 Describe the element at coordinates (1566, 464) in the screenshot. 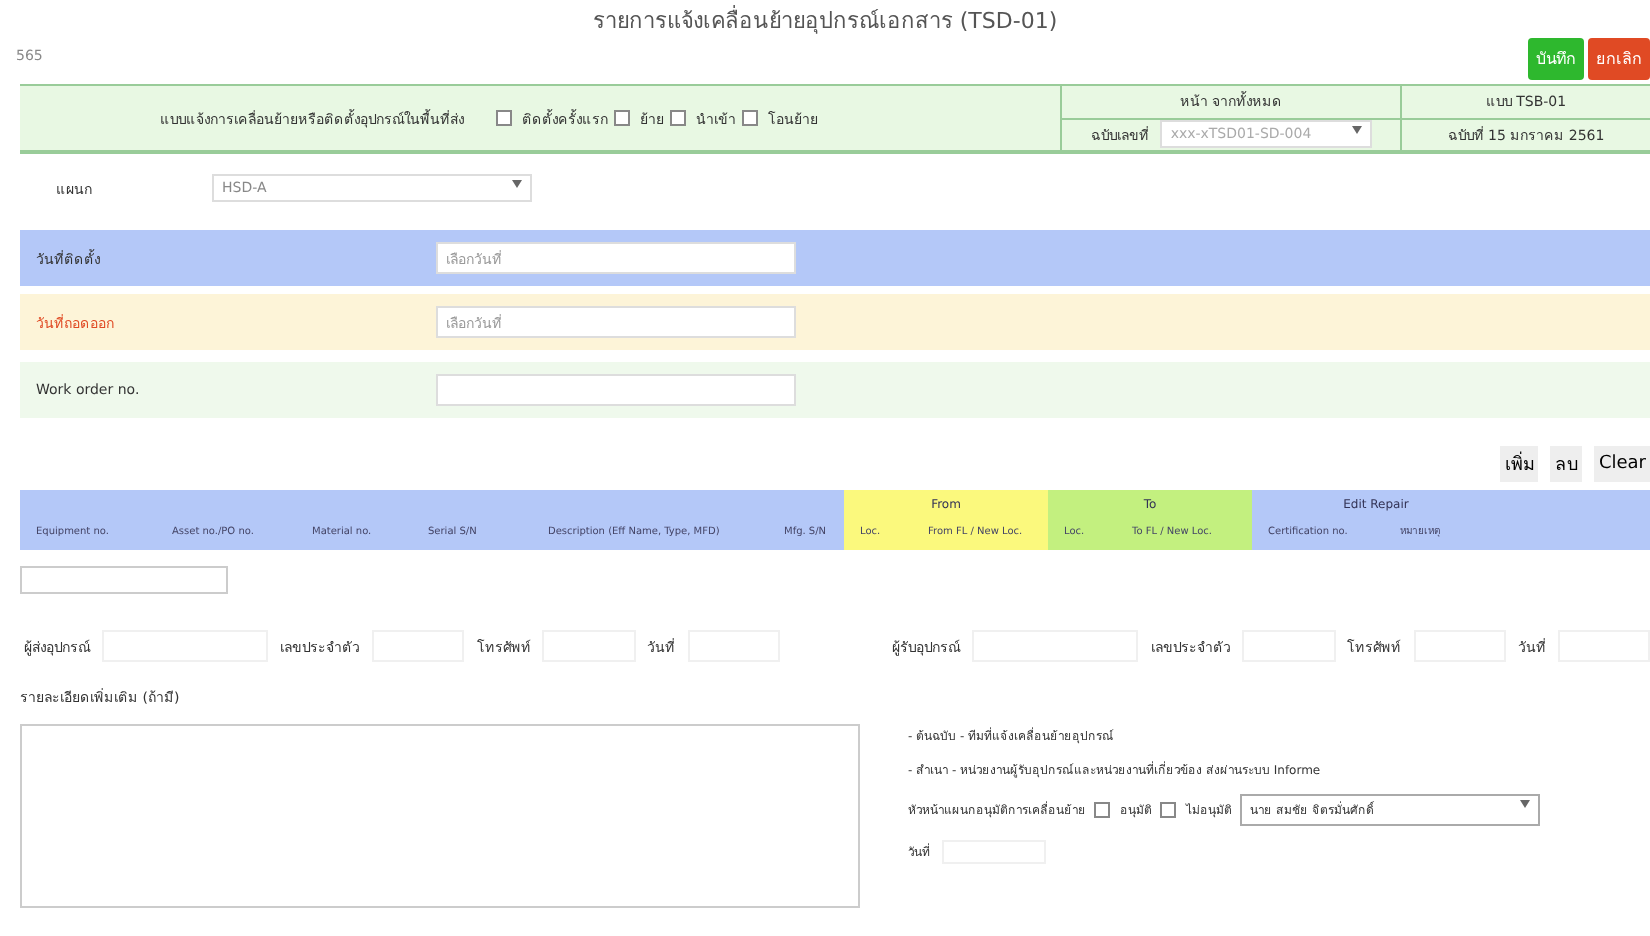

I see `table-button: ลบ` at that location.